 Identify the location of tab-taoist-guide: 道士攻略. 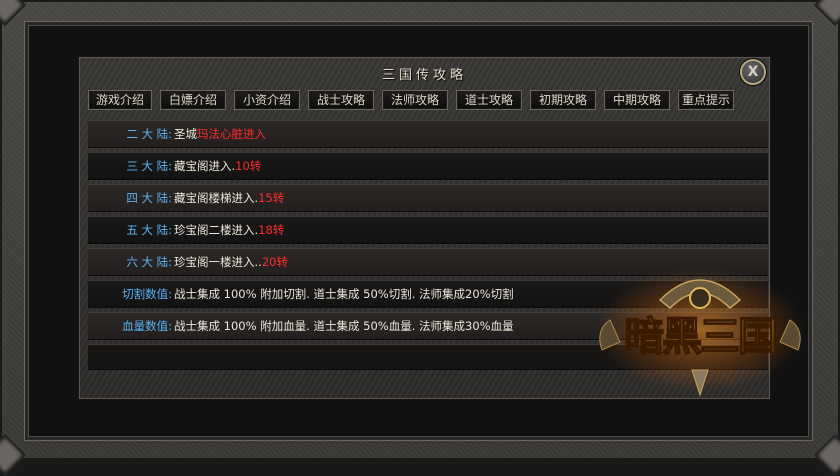
(489, 100).